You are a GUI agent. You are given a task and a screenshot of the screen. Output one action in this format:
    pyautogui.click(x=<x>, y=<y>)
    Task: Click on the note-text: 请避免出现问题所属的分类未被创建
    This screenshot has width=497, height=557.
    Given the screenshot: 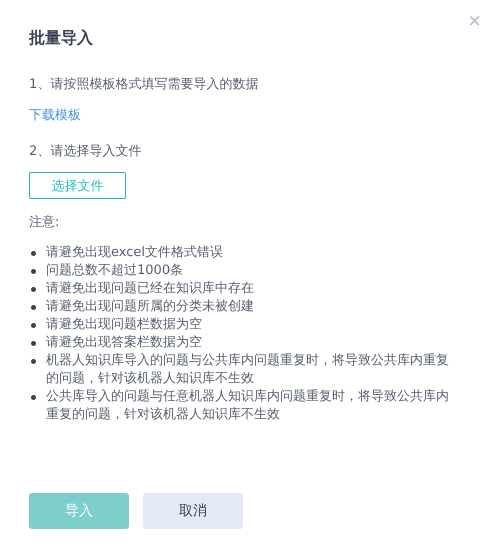 What is the action you would take?
    pyautogui.click(x=150, y=307)
    